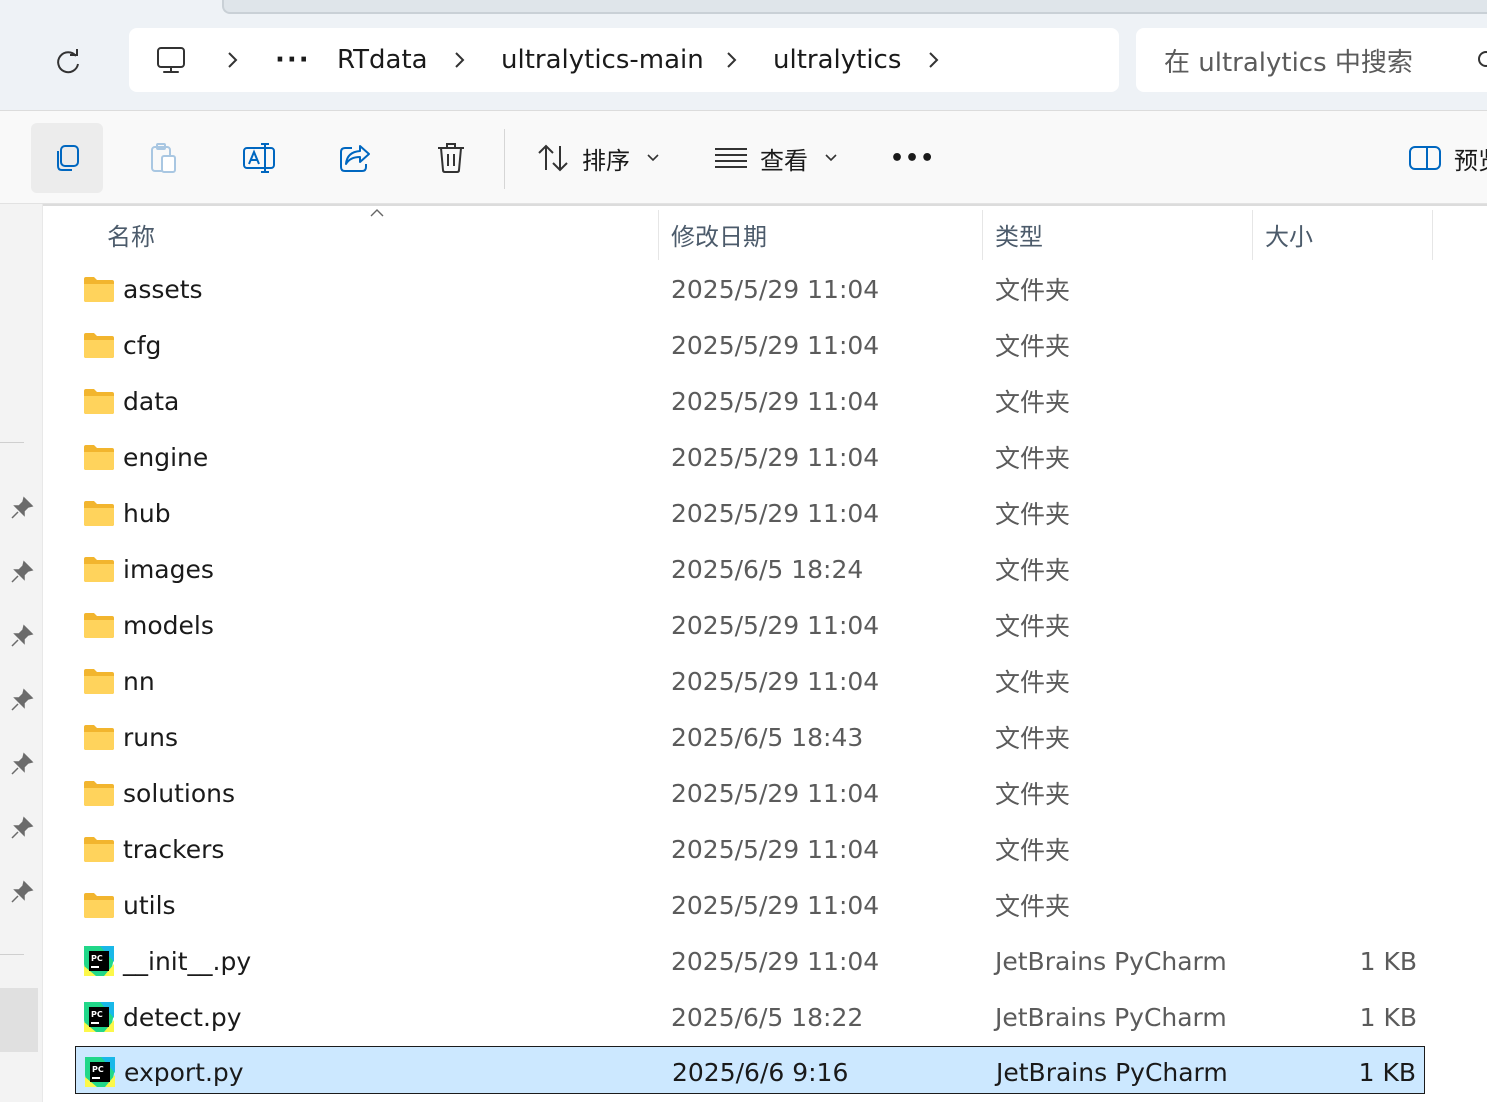 The width and height of the screenshot is (1487, 1102). I want to click on sort-dropdown: 排序, so click(598, 158).